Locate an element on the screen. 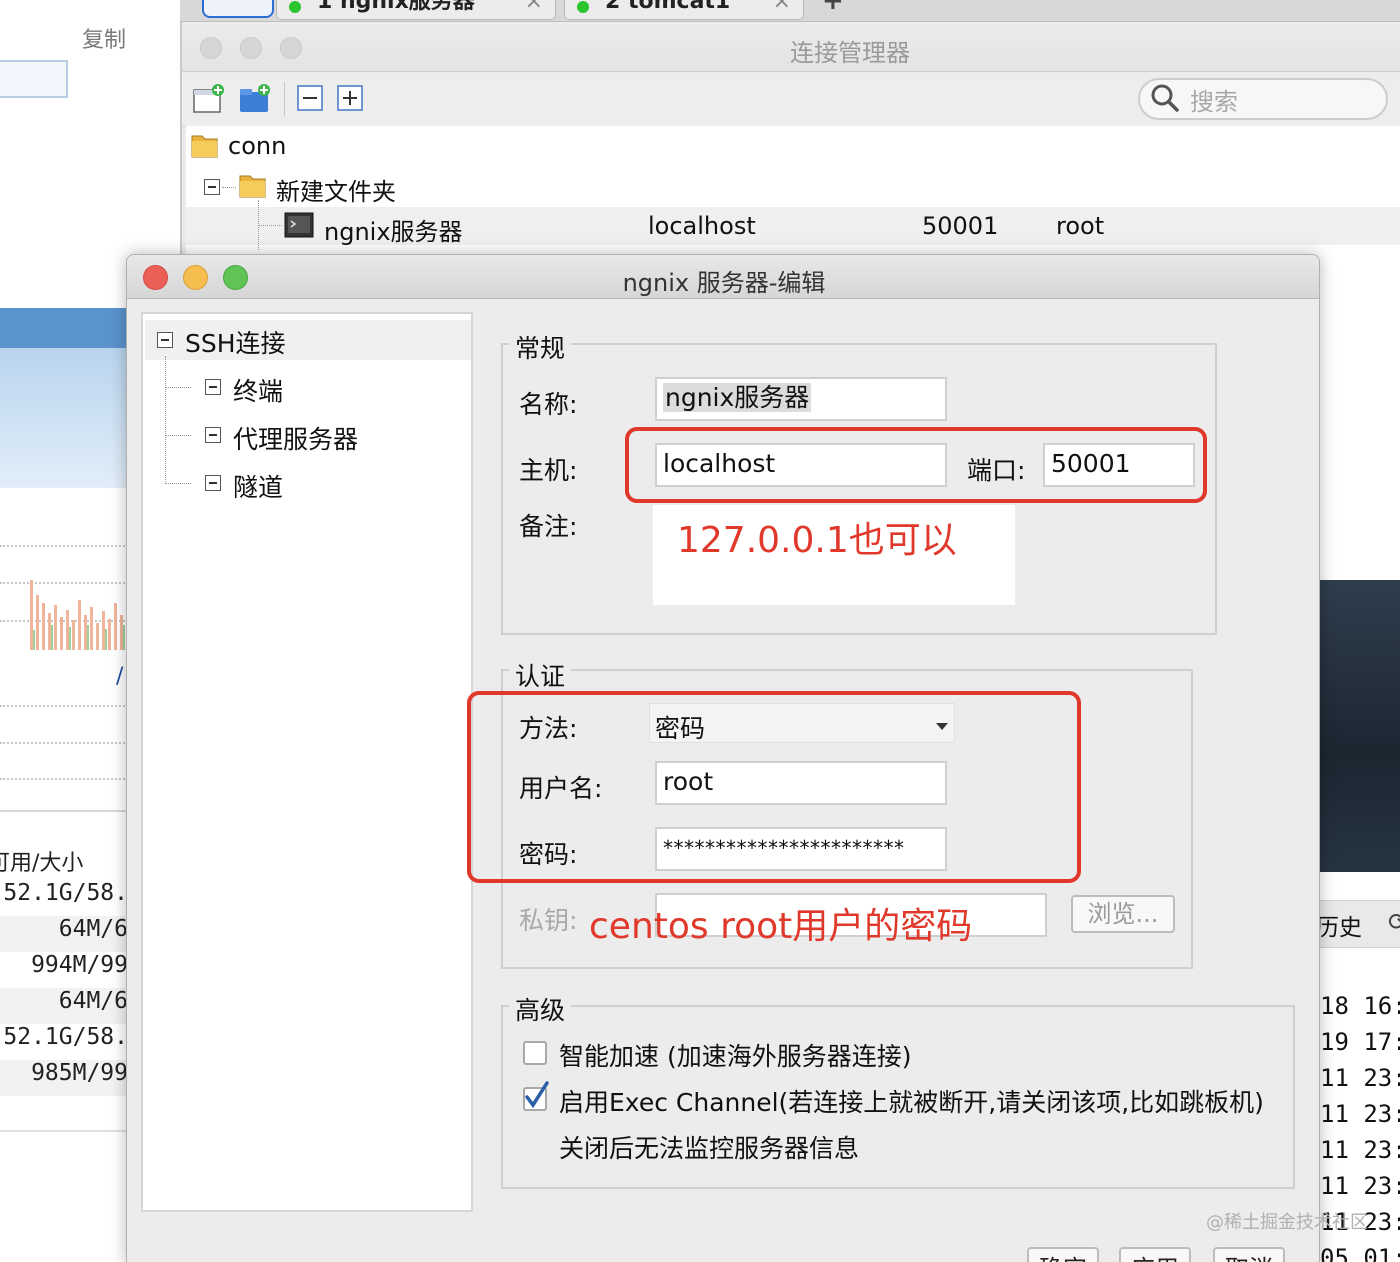 This screenshot has height=1262, width=1400. tab-label: 2 tomcat1 is located at coordinates (668, 7).